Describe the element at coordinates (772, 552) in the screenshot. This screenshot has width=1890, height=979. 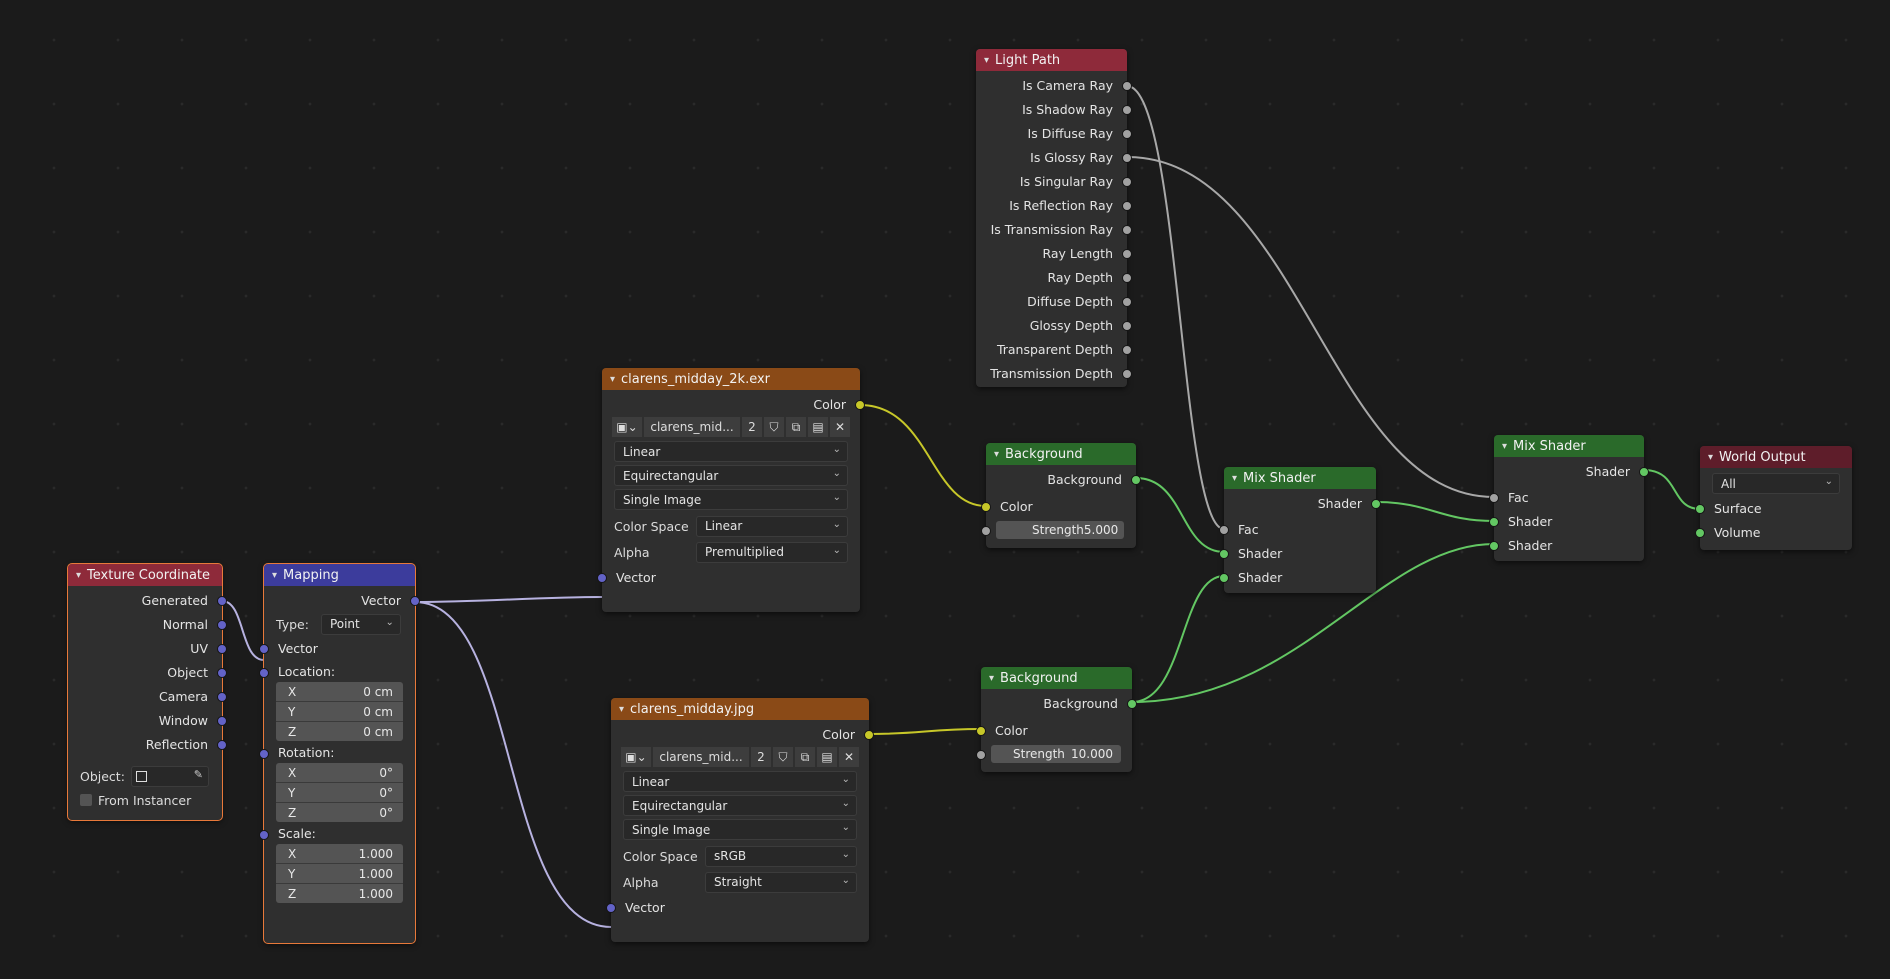
I see `alpha-dropdown: Premultiplied ⌄` at that location.